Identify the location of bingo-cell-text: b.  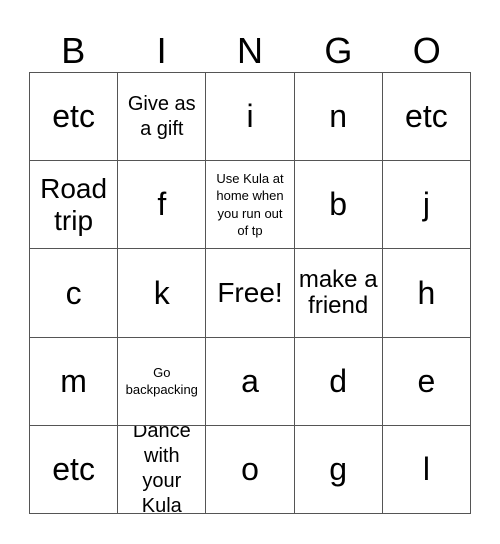
(338, 204).